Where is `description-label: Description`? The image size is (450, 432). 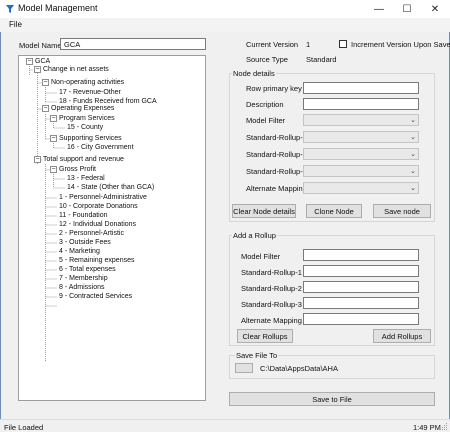 description-label: Description is located at coordinates (265, 104).